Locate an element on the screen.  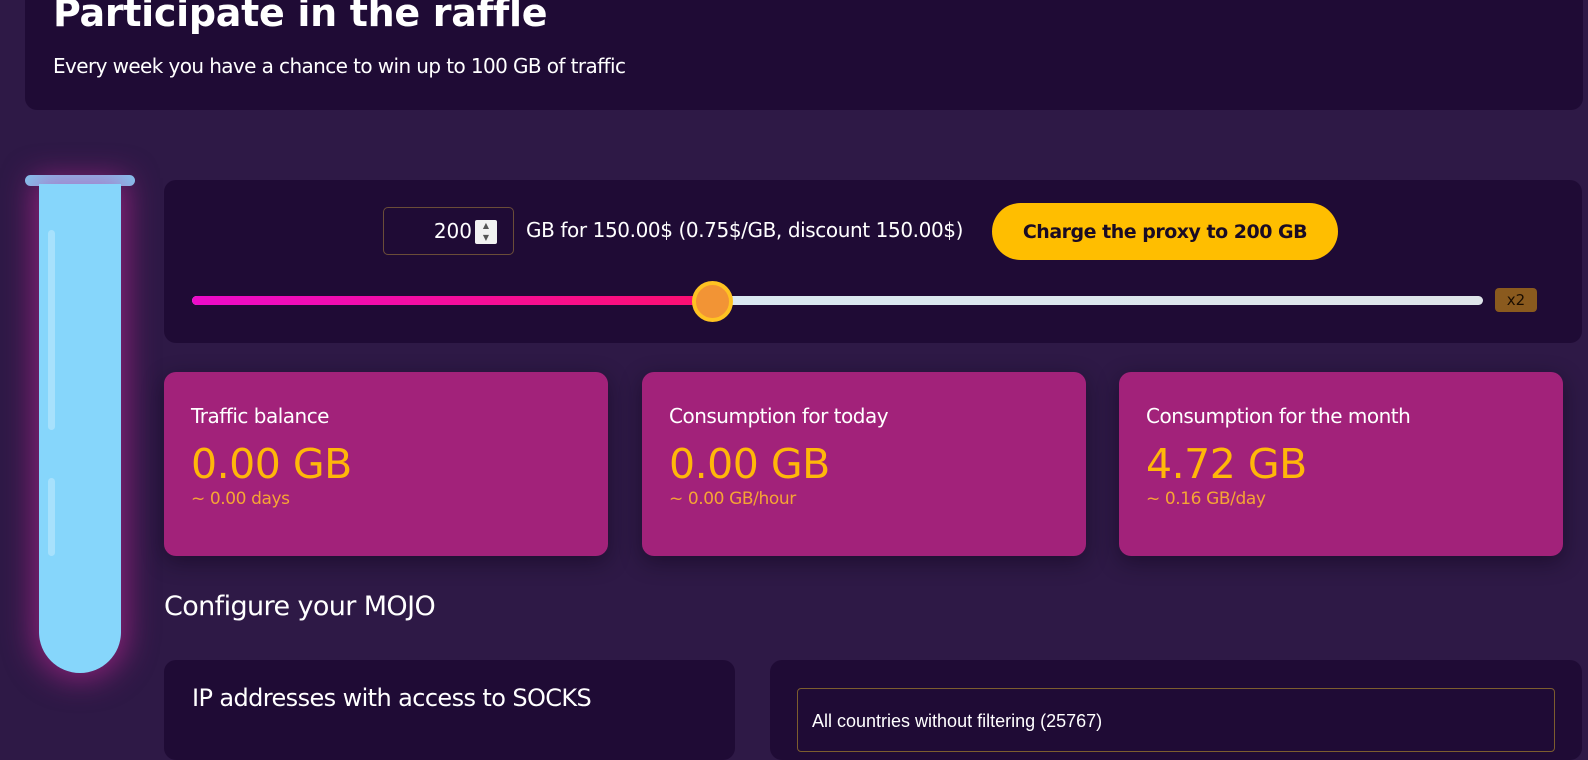
stat-subtext: ~ 0.16 GB/day is located at coordinates (1206, 499).